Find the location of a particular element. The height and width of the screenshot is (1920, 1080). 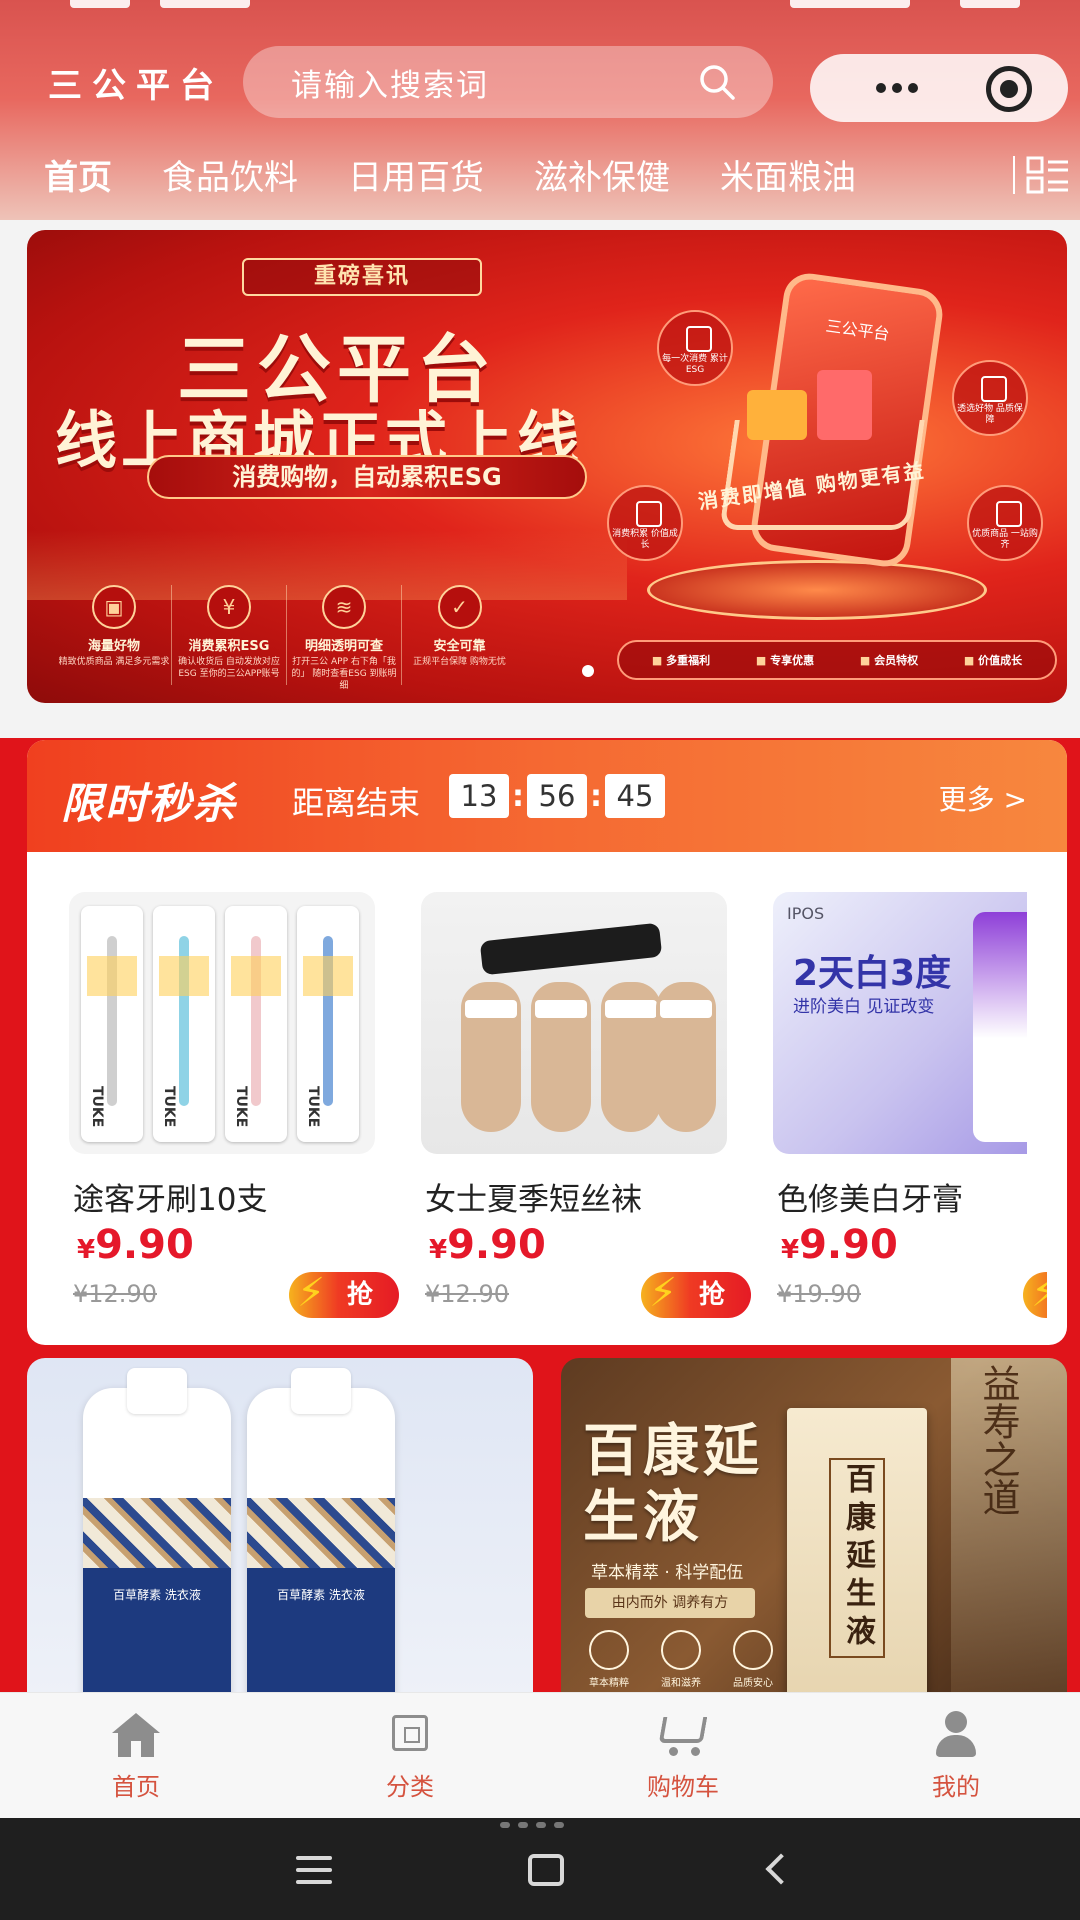

detergent-bottle: 百草酵素 洗衣液 is located at coordinates (157, 1533).